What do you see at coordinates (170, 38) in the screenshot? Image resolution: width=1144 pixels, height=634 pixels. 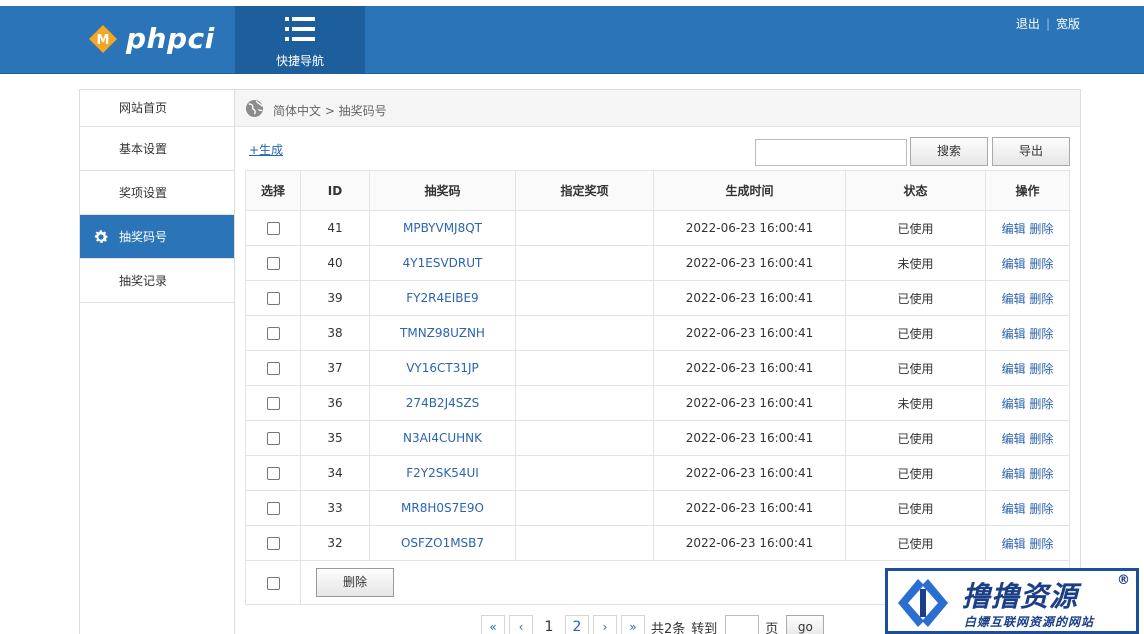 I see `logo-text: phpci` at bounding box center [170, 38].